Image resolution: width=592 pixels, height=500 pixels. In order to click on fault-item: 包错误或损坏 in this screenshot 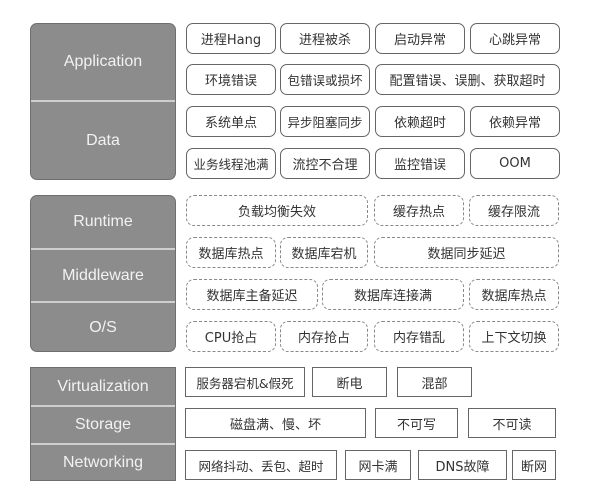, I will do `click(325, 79)`.